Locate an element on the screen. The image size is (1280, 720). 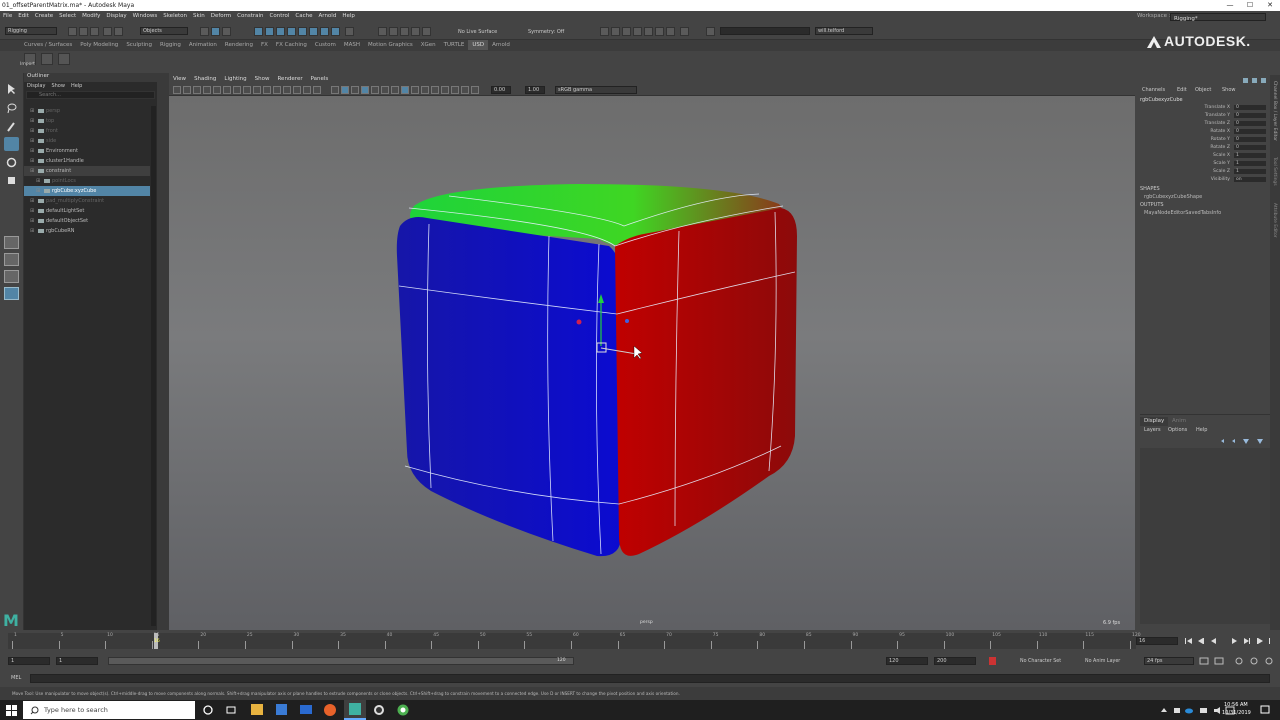
character-set-select: No Character Set is located at coordinates (1040, 661).